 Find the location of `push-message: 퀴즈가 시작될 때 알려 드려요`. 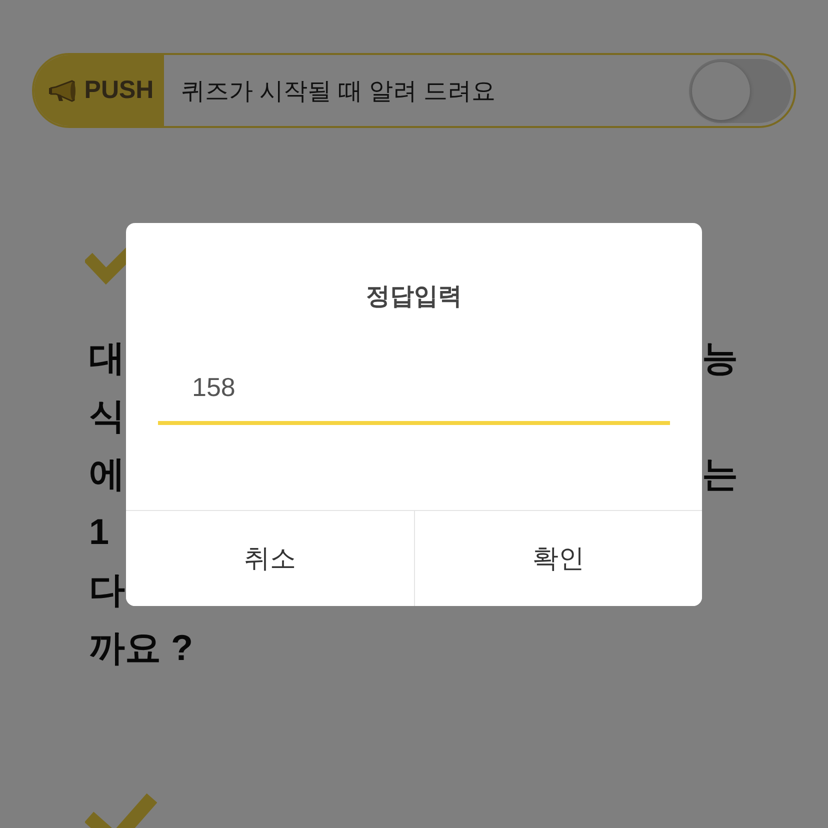

push-message: 퀴즈가 시작될 때 알려 드려요 is located at coordinates (338, 91).